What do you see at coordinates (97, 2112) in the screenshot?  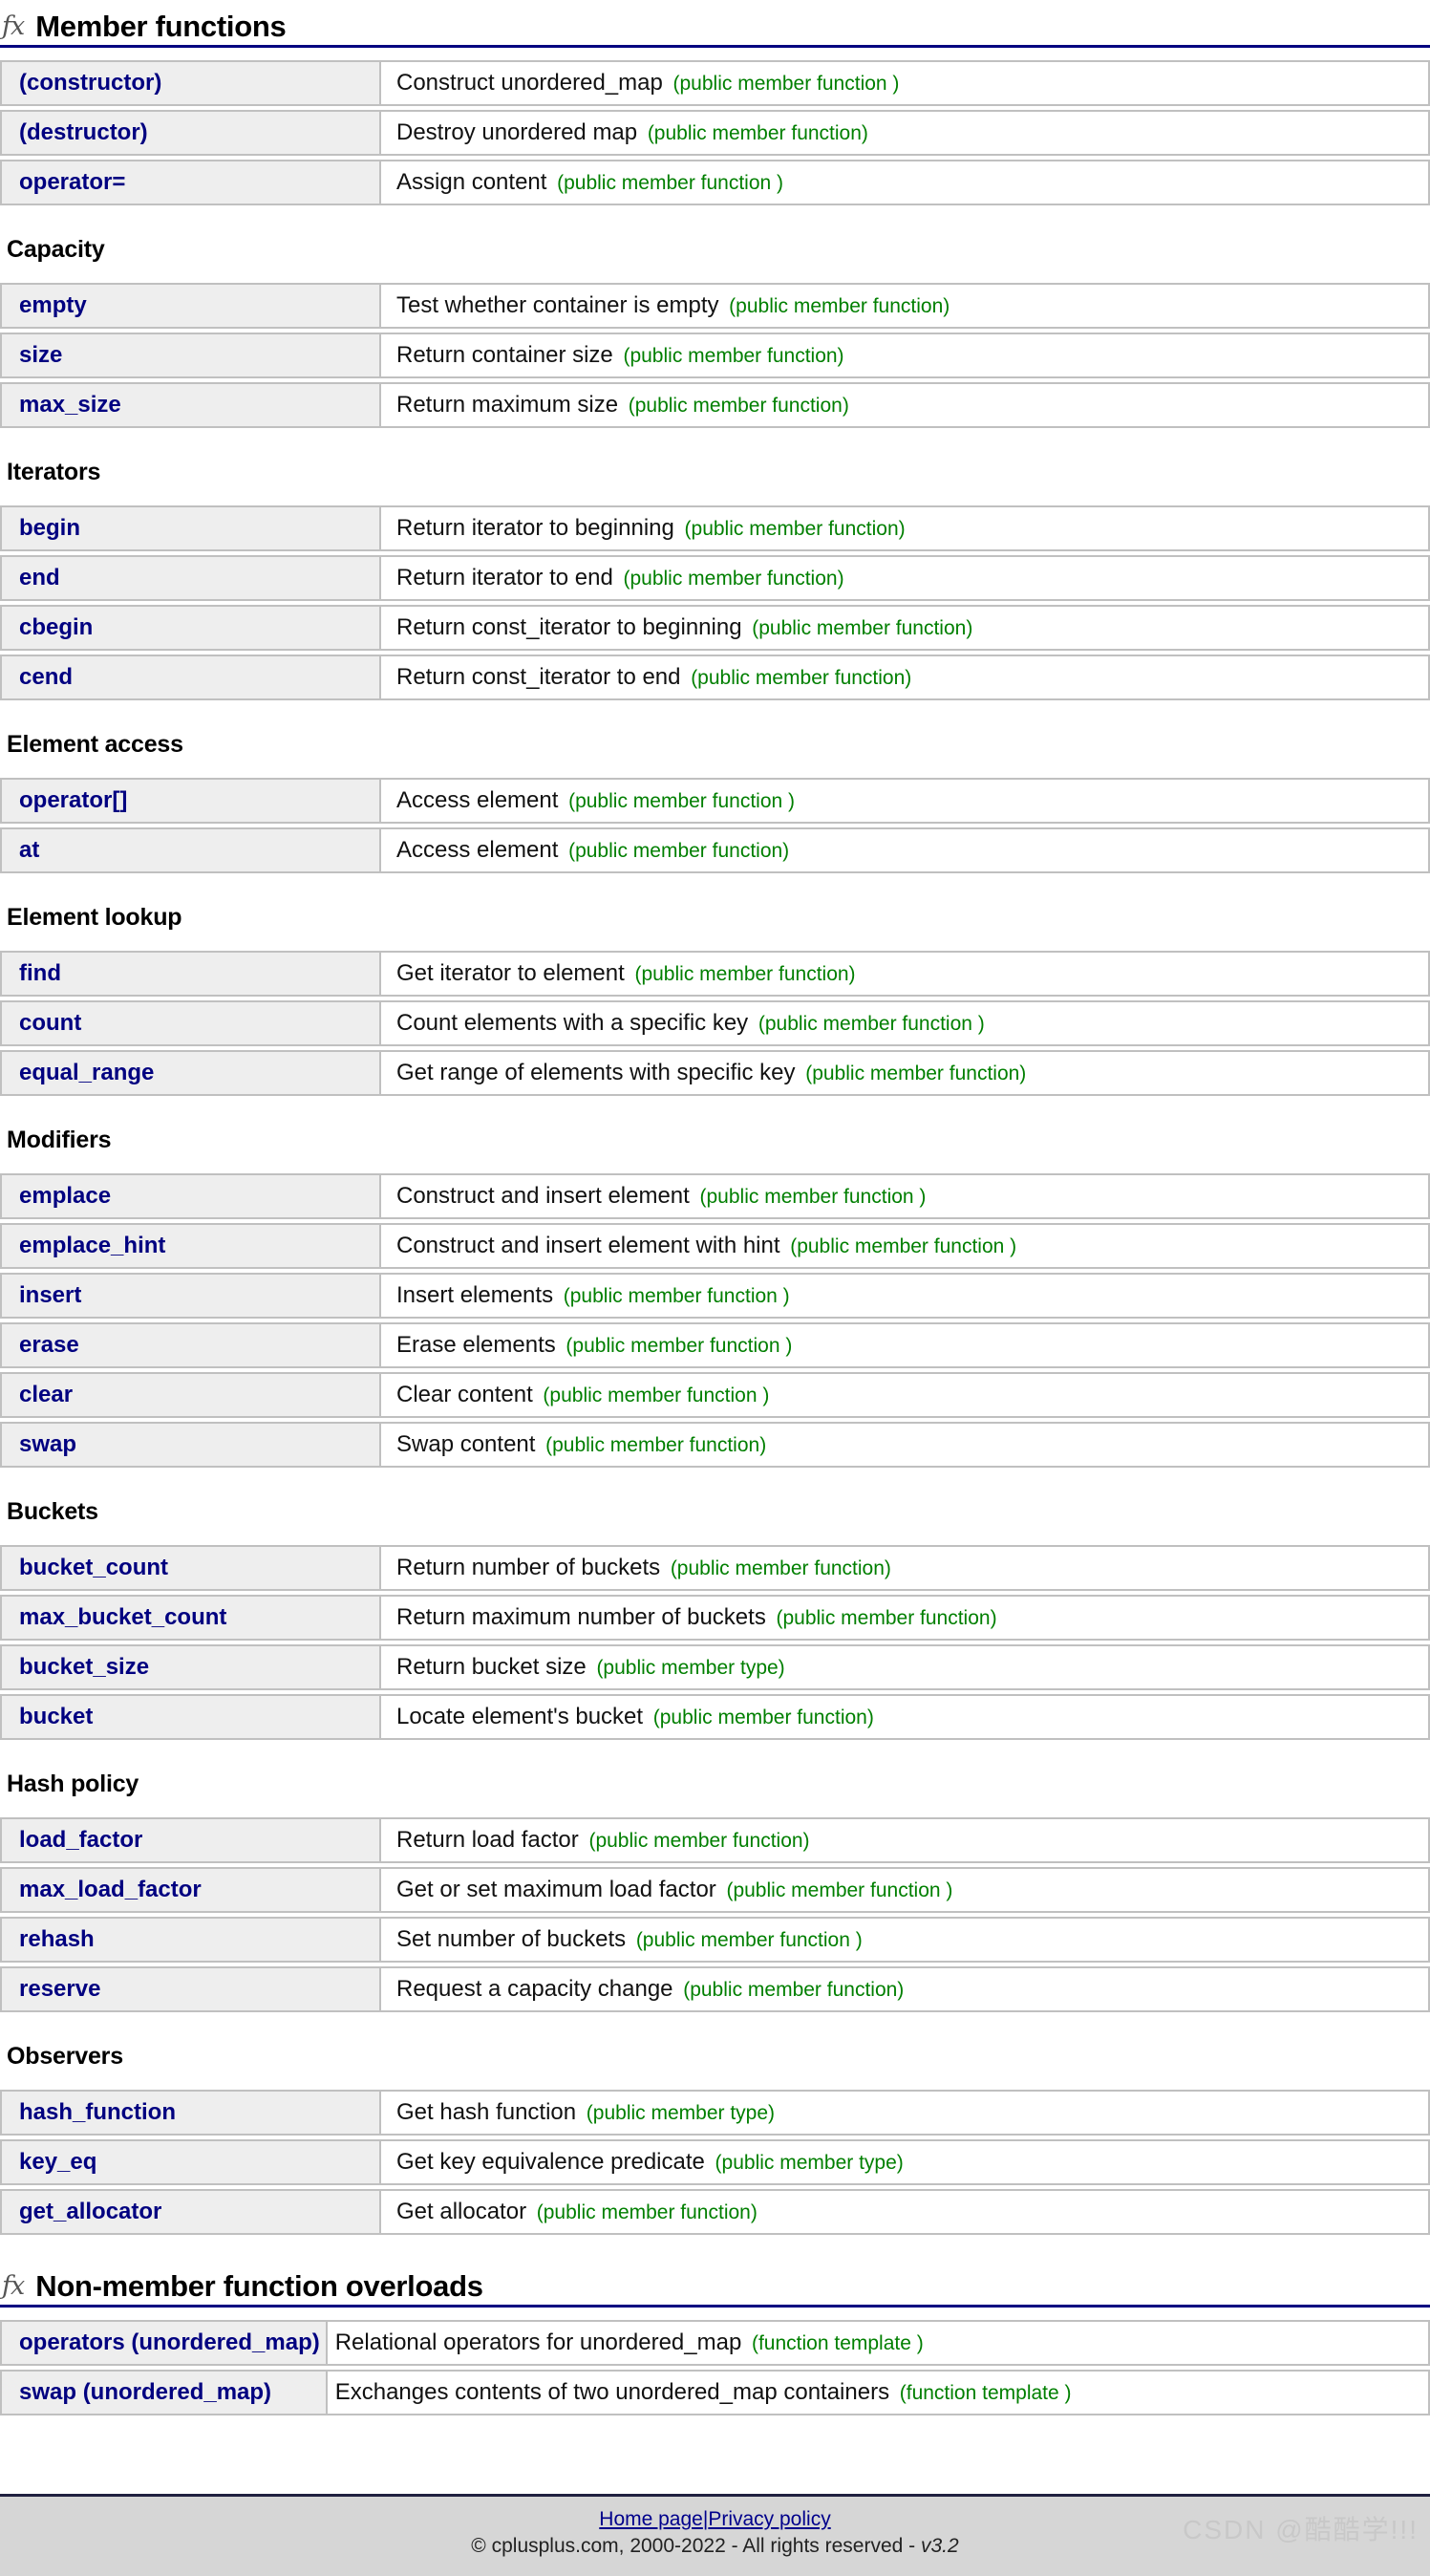 I see `function-name-link: hash_function` at bounding box center [97, 2112].